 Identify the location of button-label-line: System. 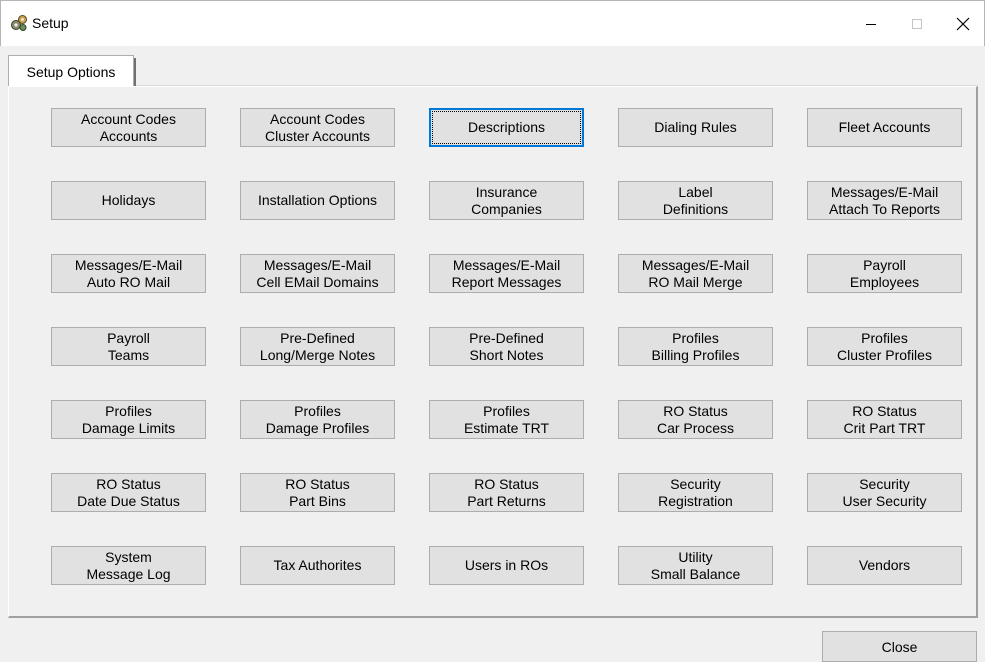
(128, 556).